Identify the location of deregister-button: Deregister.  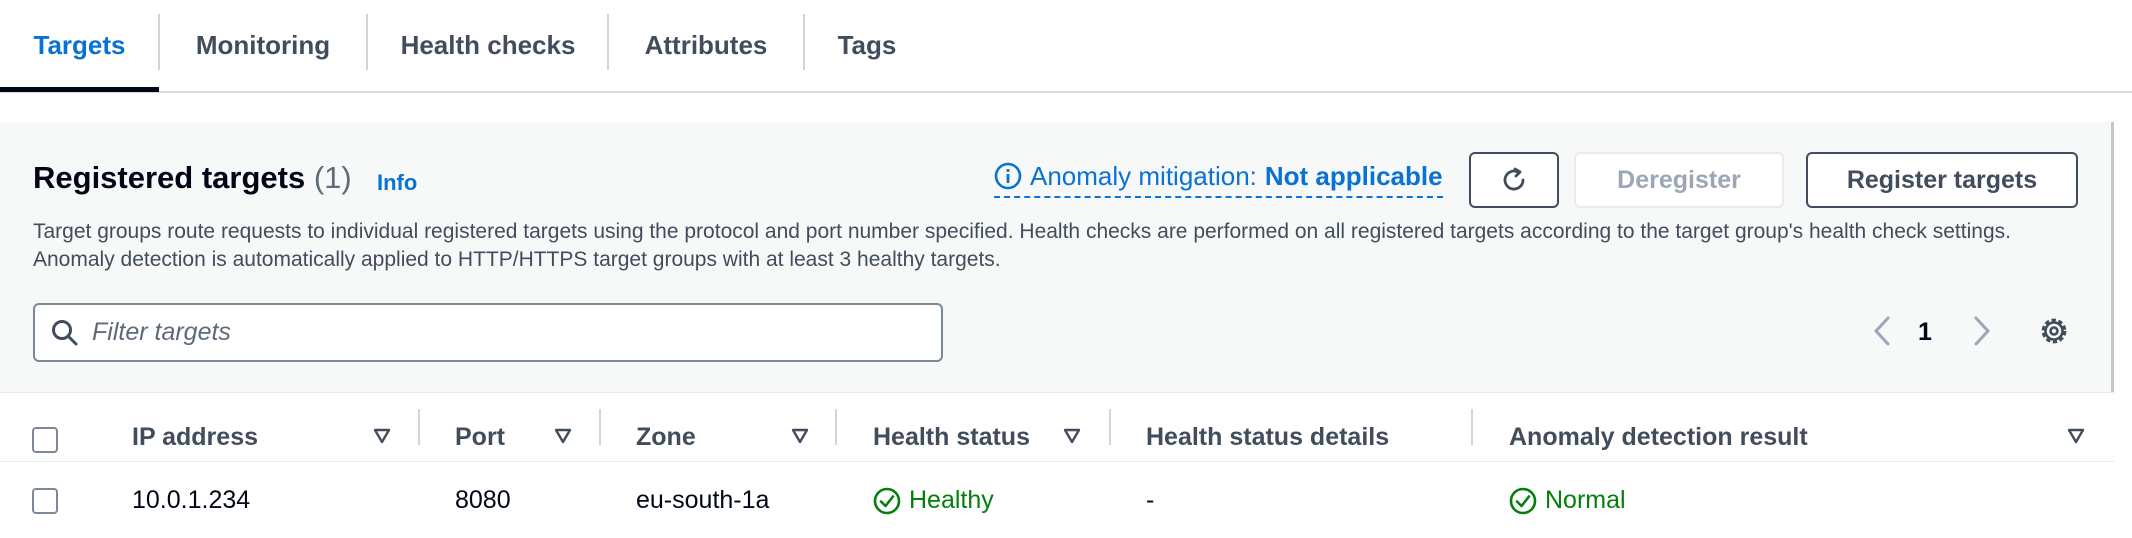
(1679, 180).